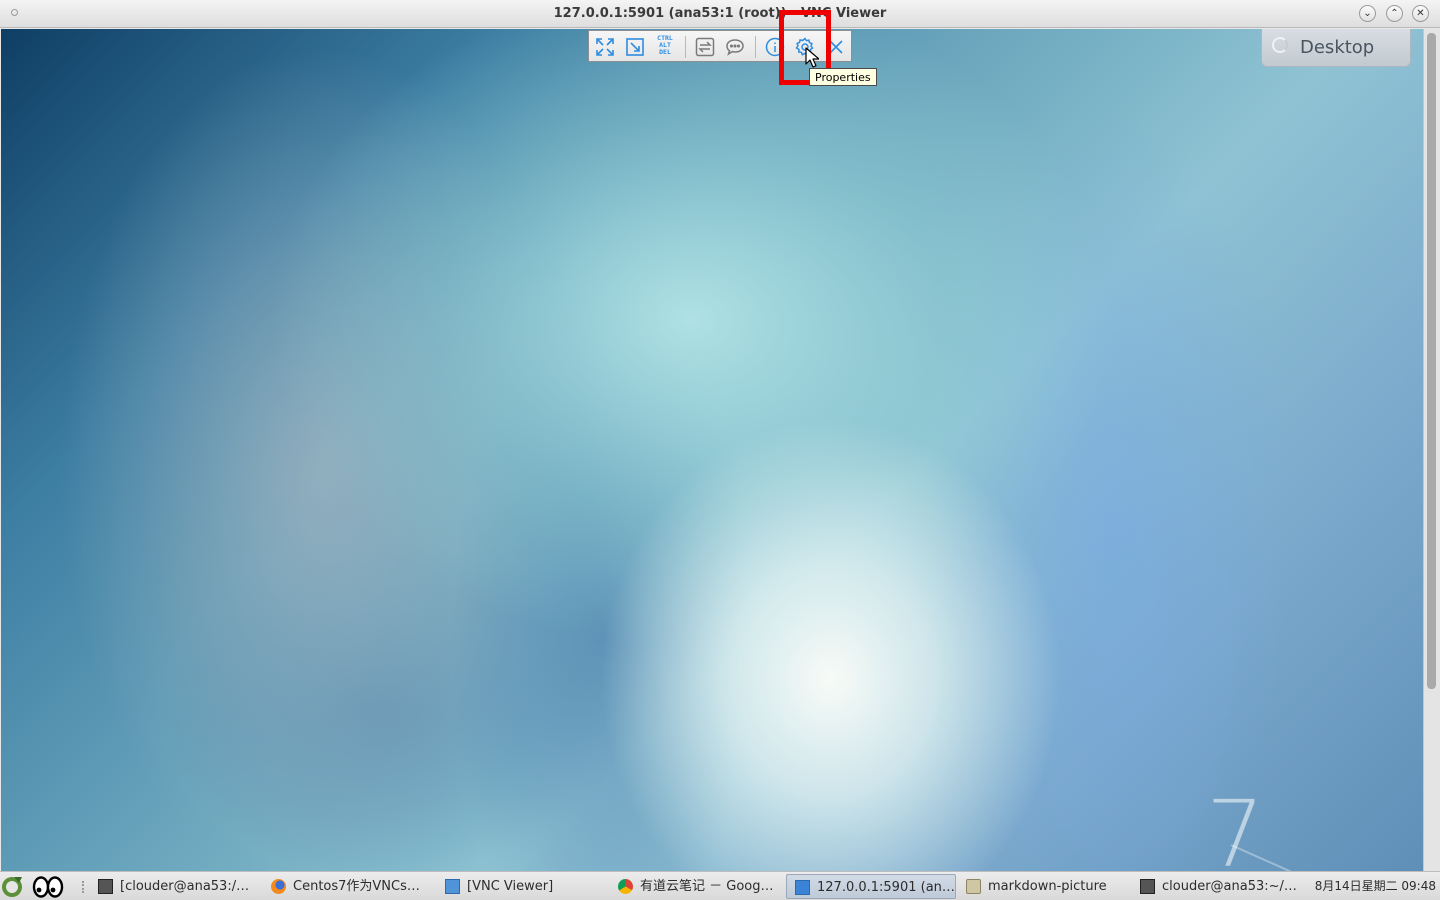 This screenshot has height=900, width=1440. What do you see at coordinates (625, 886) in the screenshot?
I see `chrome-icon` at bounding box center [625, 886].